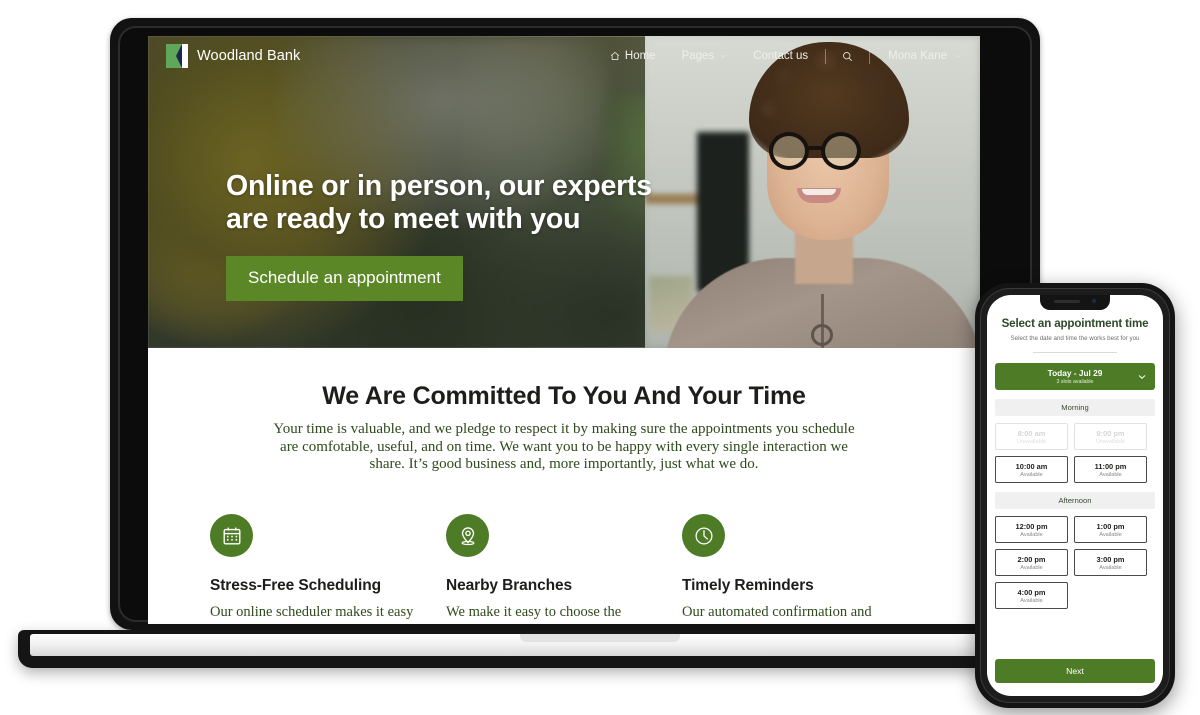  I want to click on nav-divider-right, so click(870, 56).